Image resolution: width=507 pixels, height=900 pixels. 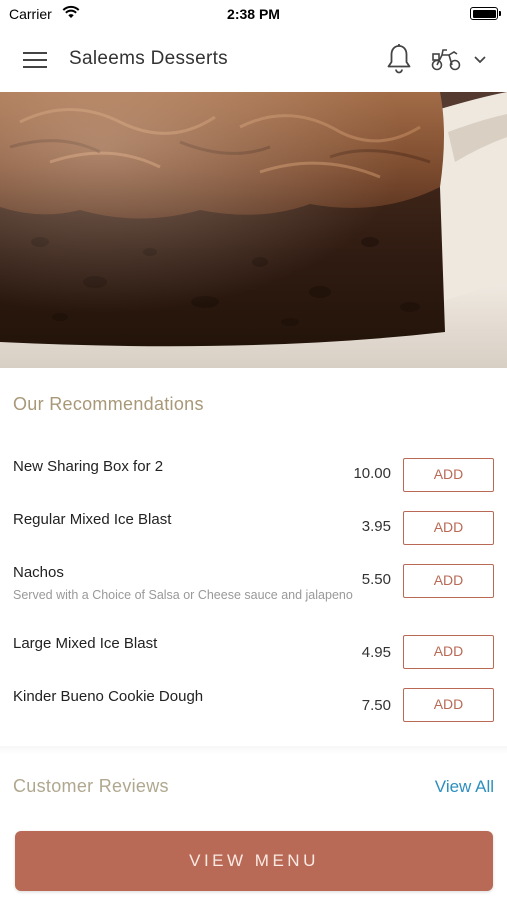 I want to click on app-header: Saleems Desserts, so click(x=253, y=60).